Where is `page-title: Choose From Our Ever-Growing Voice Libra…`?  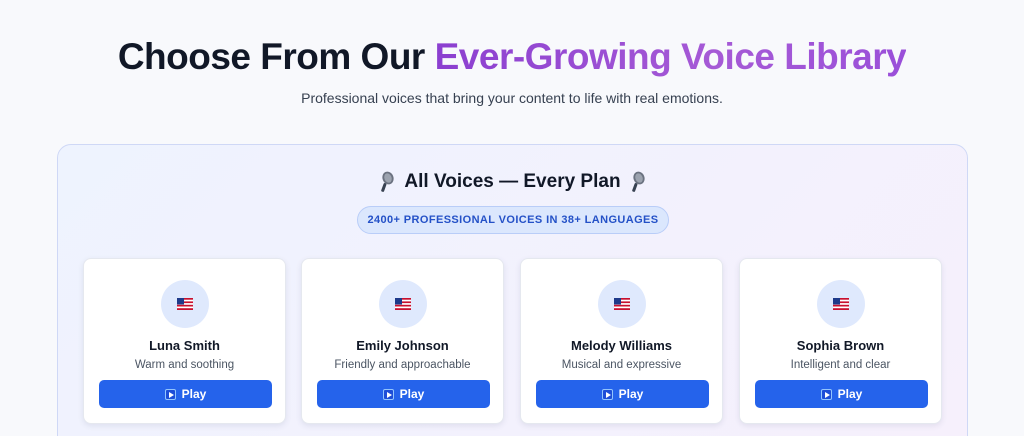
page-title: Choose From Our Ever-Growing Voice Libra… is located at coordinates (512, 57).